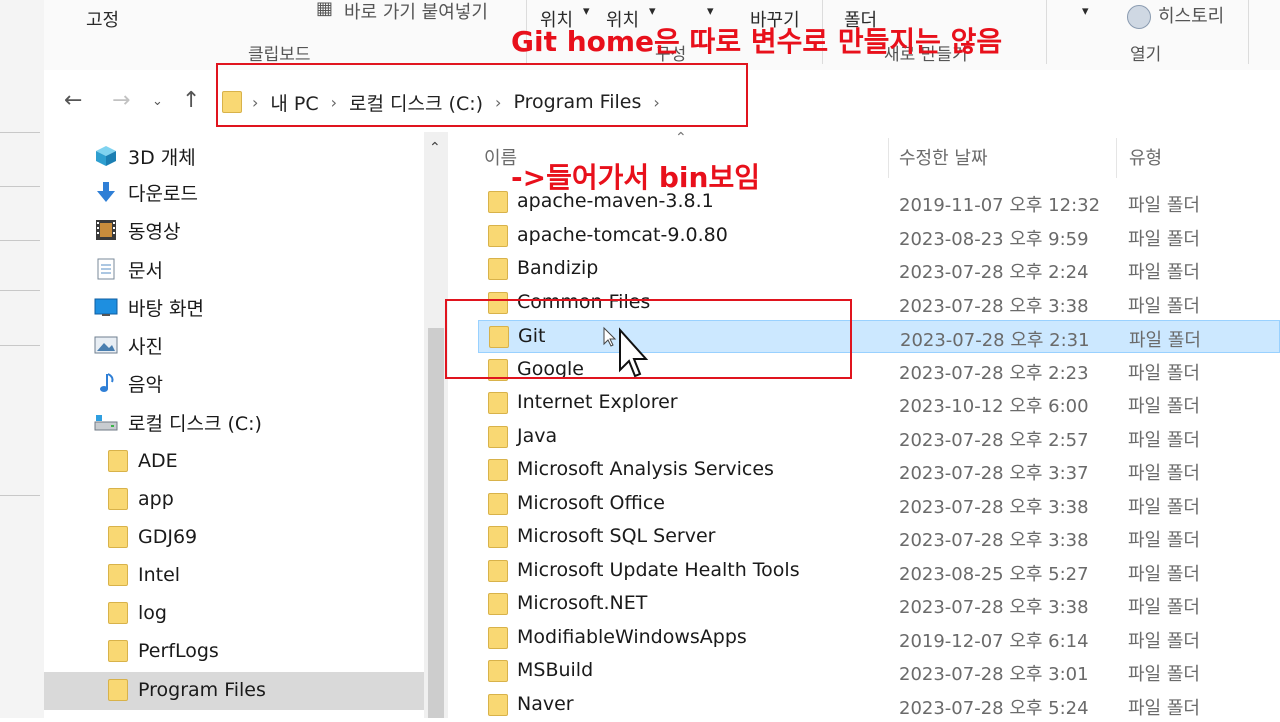 The height and width of the screenshot is (722, 1280). Describe the element at coordinates (191, 100) in the screenshot. I see `up-arrow-icon: ↑` at that location.